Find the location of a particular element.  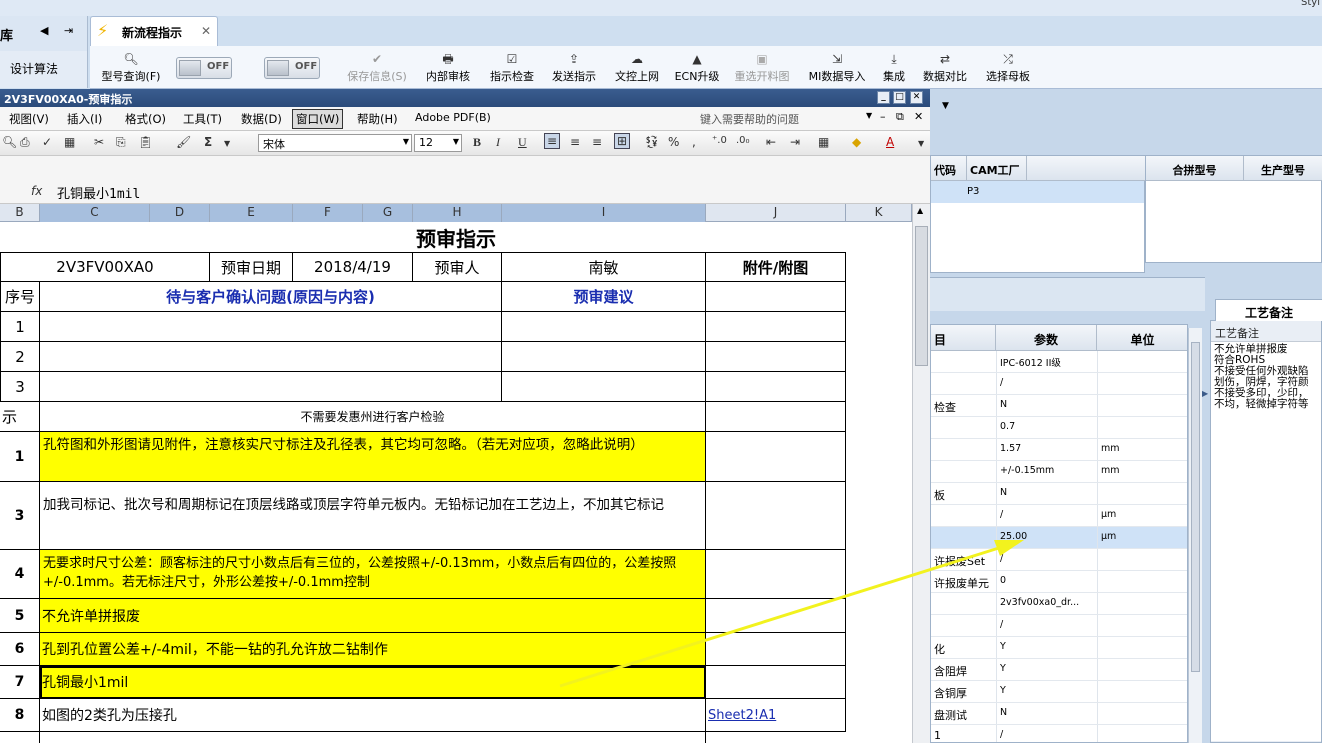

grid-header-merge-model: 合拼型号 is located at coordinates (1195, 168).